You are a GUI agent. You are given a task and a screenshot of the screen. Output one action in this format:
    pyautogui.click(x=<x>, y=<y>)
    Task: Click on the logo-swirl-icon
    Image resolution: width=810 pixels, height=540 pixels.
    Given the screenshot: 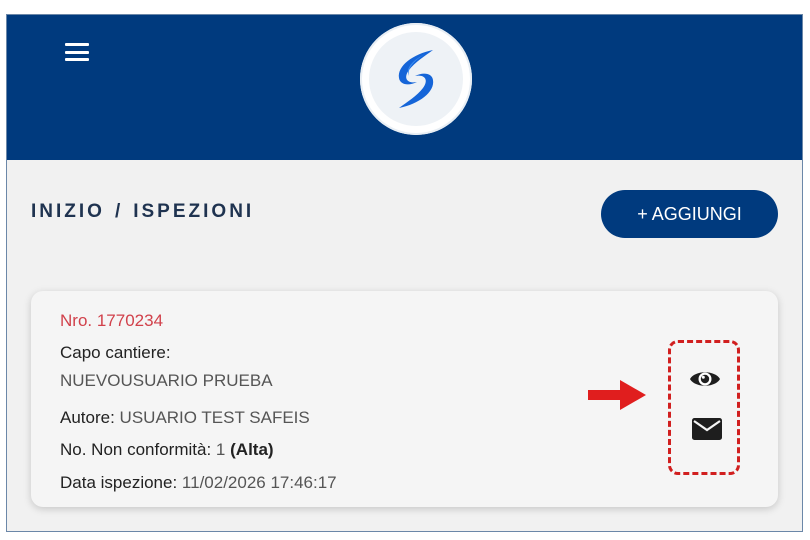 What is the action you would take?
    pyautogui.click(x=416, y=79)
    